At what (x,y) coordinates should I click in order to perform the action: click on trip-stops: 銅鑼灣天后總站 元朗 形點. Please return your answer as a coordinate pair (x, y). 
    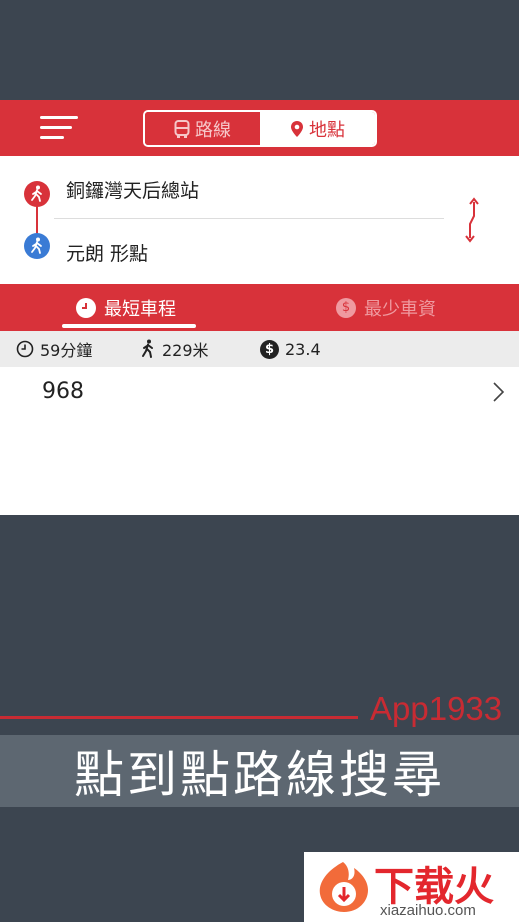
    Looking at the image, I should click on (259, 220).